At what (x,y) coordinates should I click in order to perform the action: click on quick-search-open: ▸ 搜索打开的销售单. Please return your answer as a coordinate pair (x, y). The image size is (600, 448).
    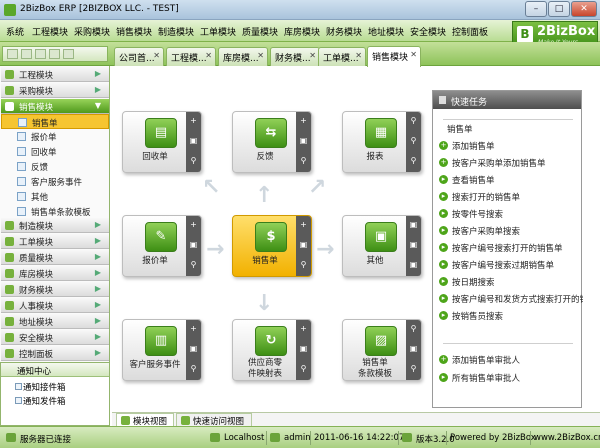
    Looking at the image, I should click on (511, 196).